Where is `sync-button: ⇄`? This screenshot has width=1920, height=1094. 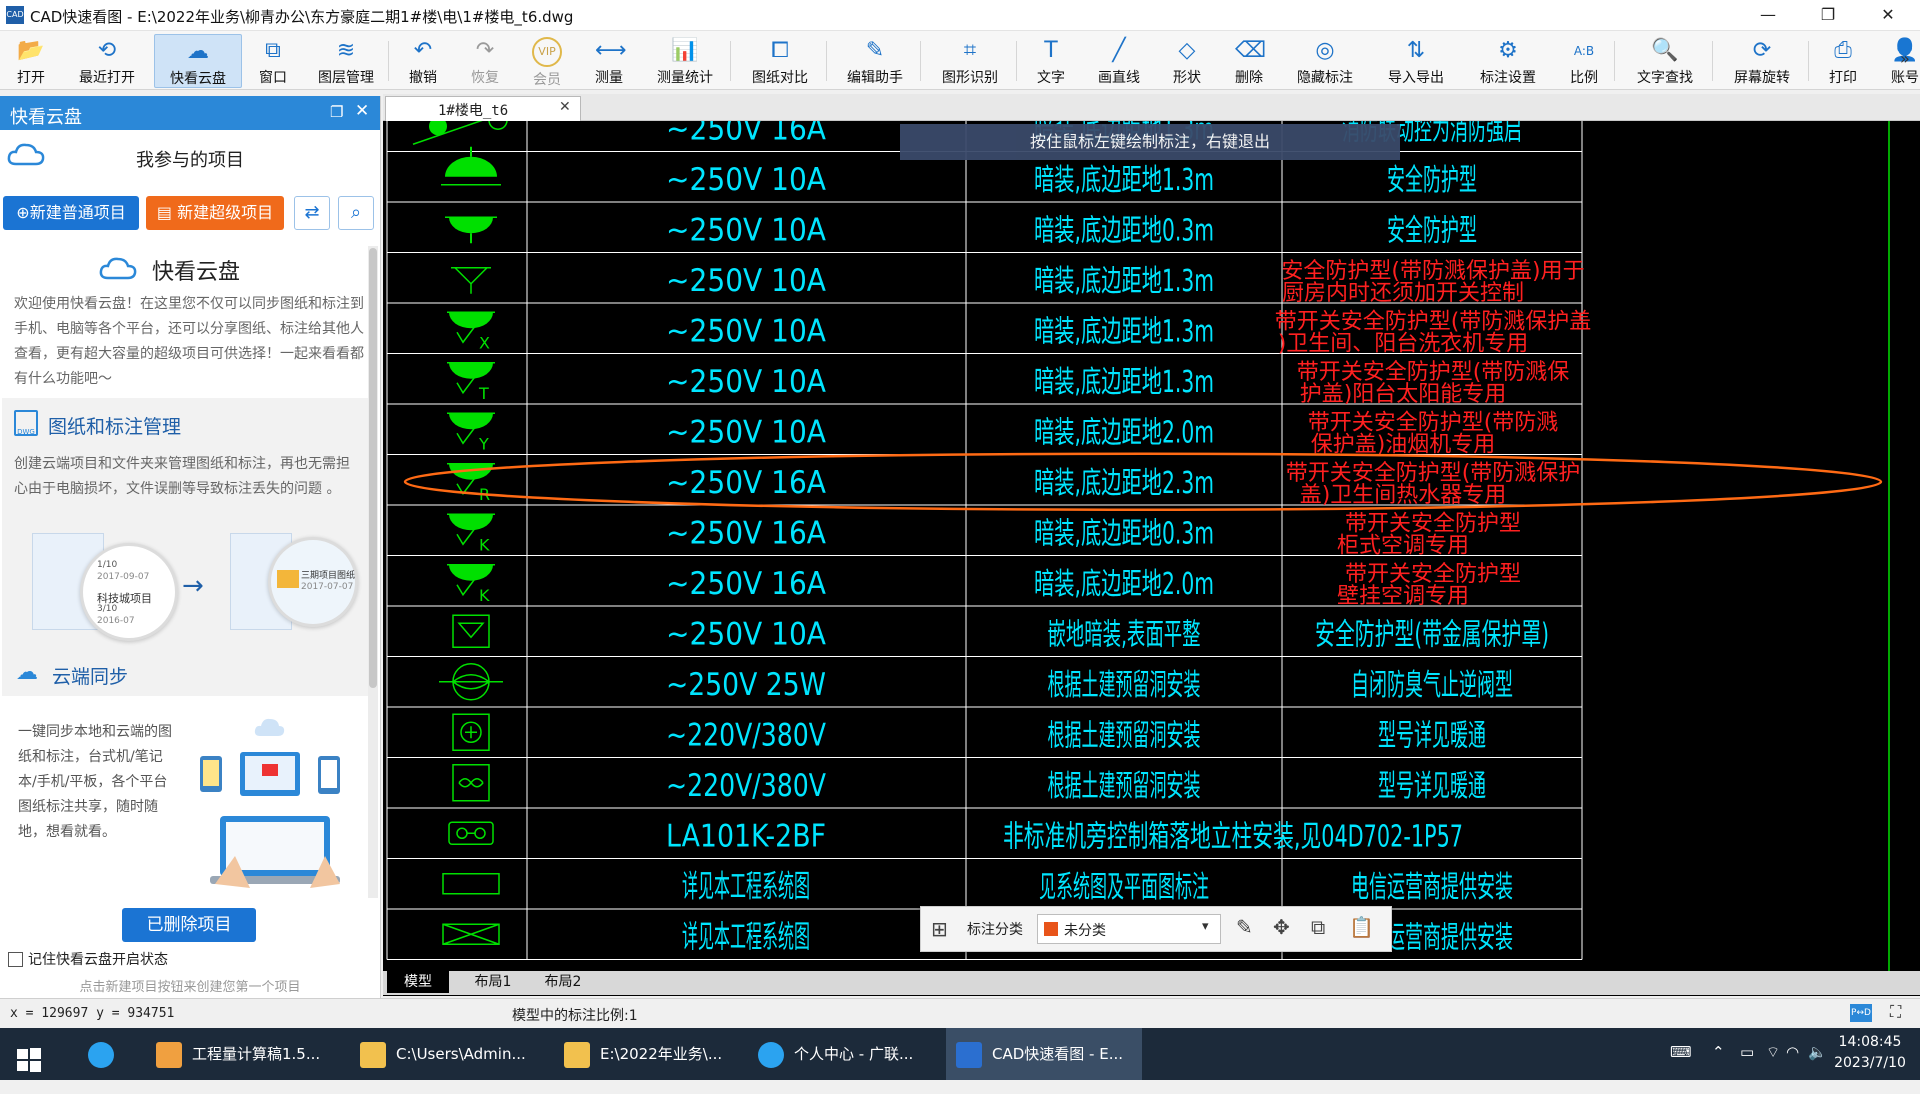
sync-button: ⇄ is located at coordinates (312, 213).